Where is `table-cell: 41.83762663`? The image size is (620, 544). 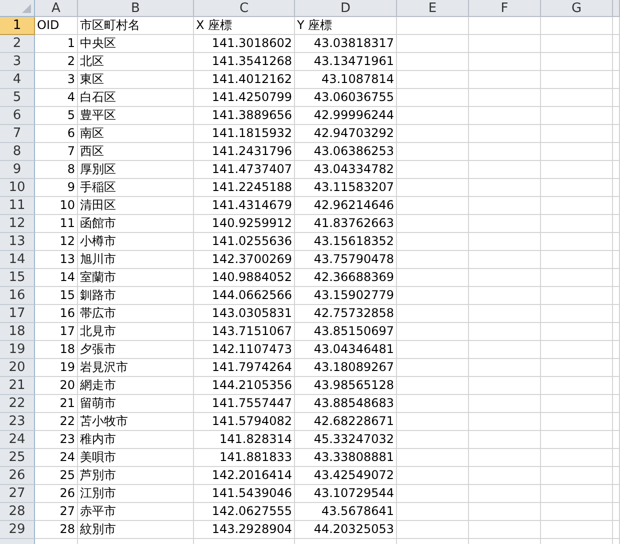 table-cell: 41.83762663 is located at coordinates (354, 223).